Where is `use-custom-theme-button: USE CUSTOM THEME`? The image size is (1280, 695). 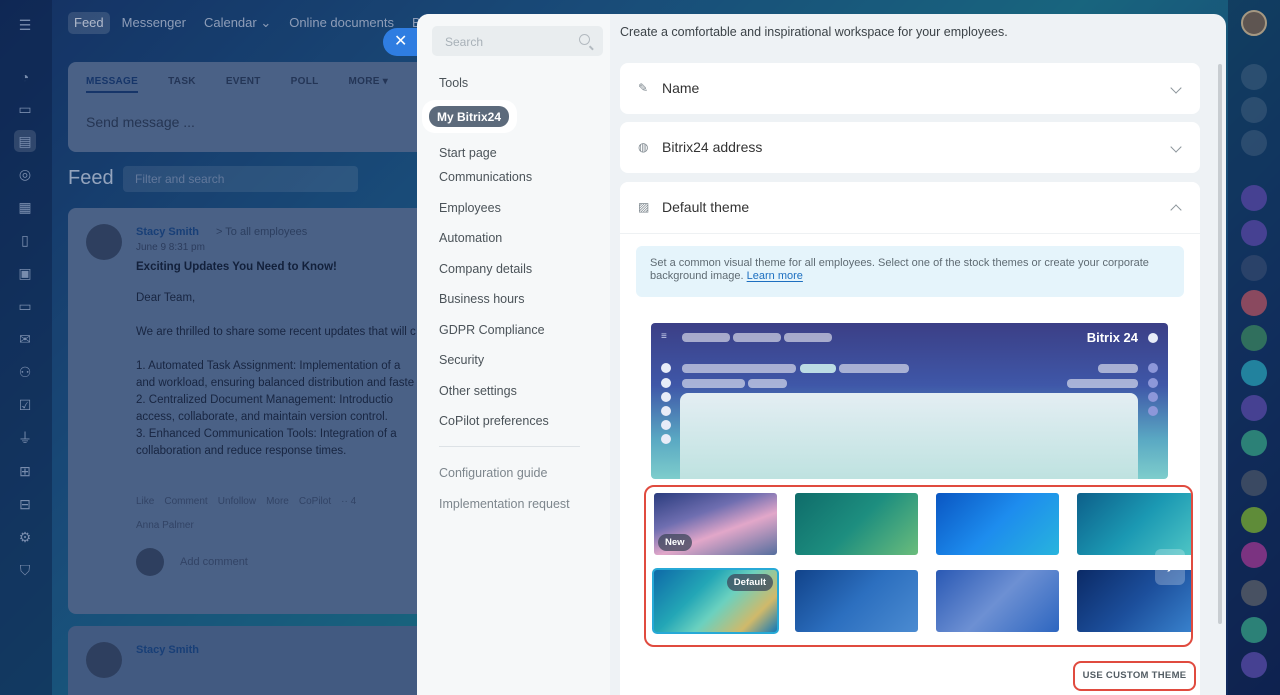 use-custom-theme-button: USE CUSTOM THEME is located at coordinates (1134, 676).